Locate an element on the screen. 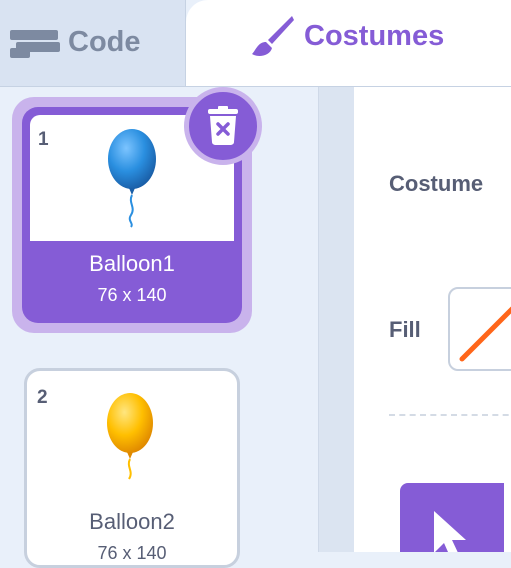 The image size is (511, 568). trash-icon is located at coordinates (223, 125).